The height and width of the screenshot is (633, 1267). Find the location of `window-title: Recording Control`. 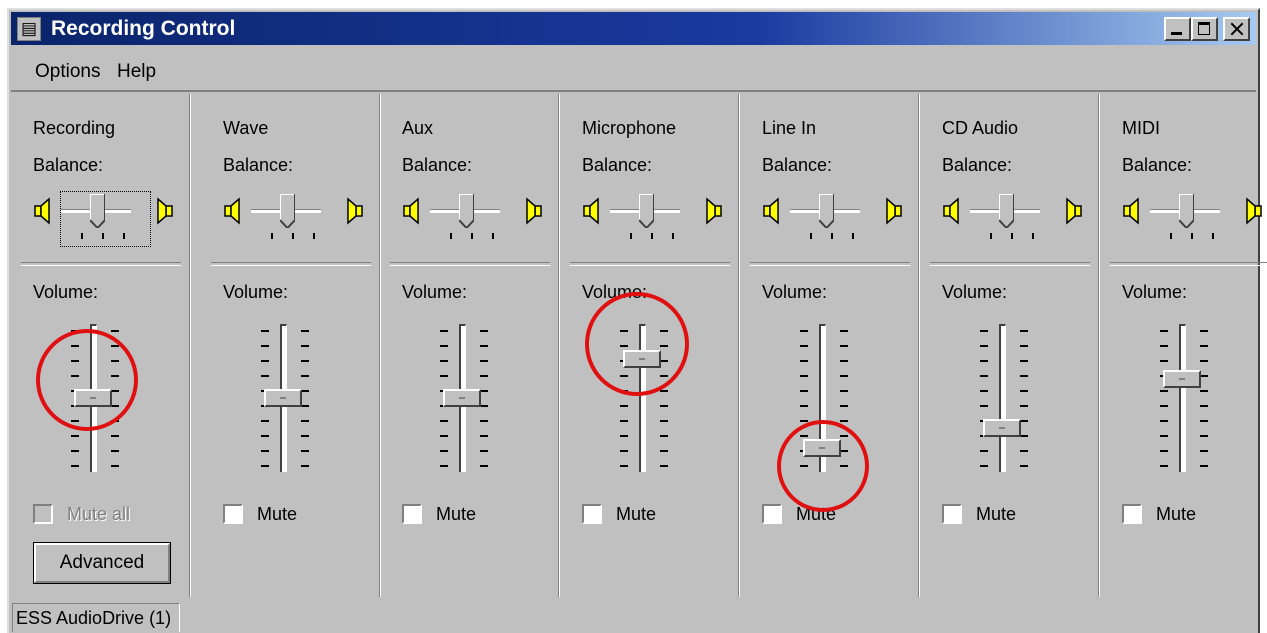

window-title: Recording Control is located at coordinates (143, 28).